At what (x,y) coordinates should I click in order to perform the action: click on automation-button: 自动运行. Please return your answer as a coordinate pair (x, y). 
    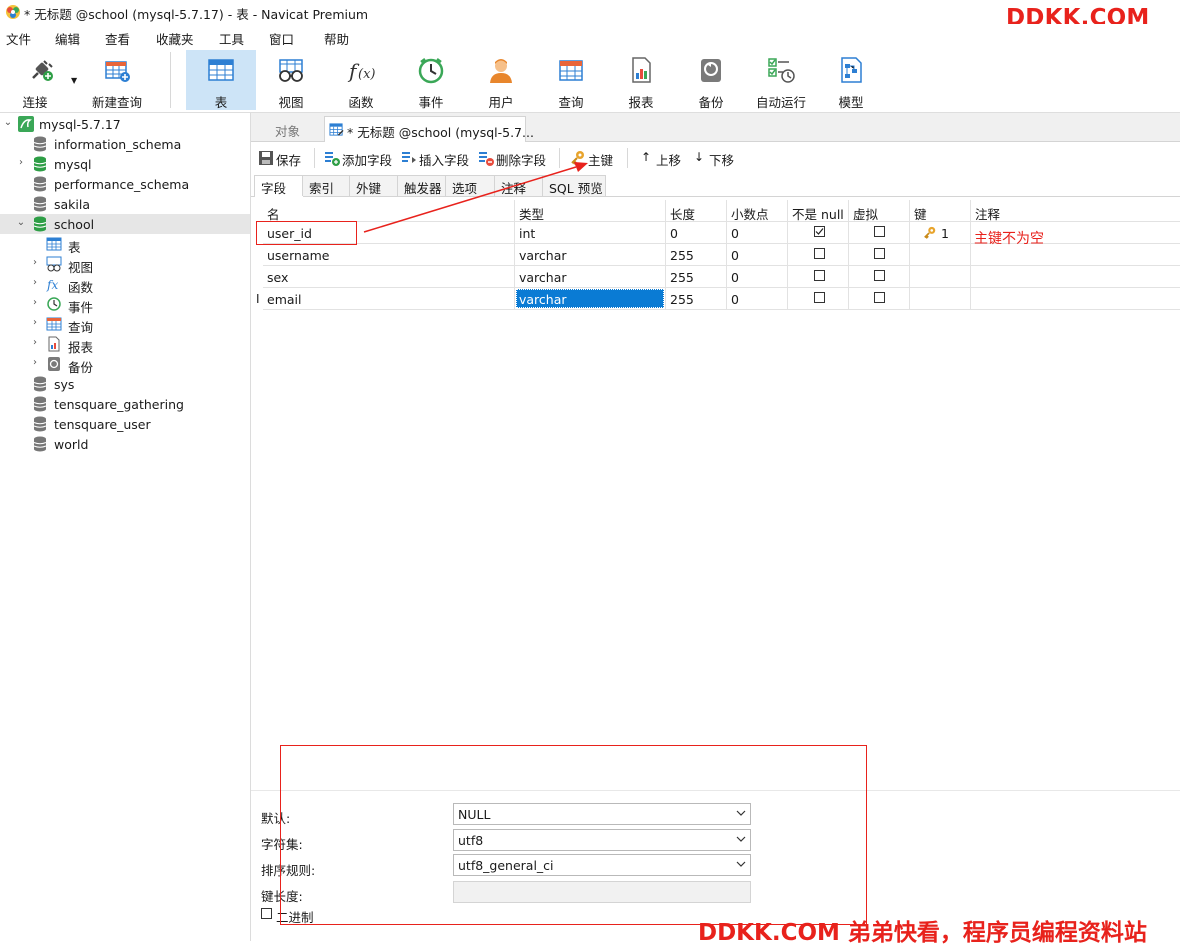
    Looking at the image, I should click on (781, 80).